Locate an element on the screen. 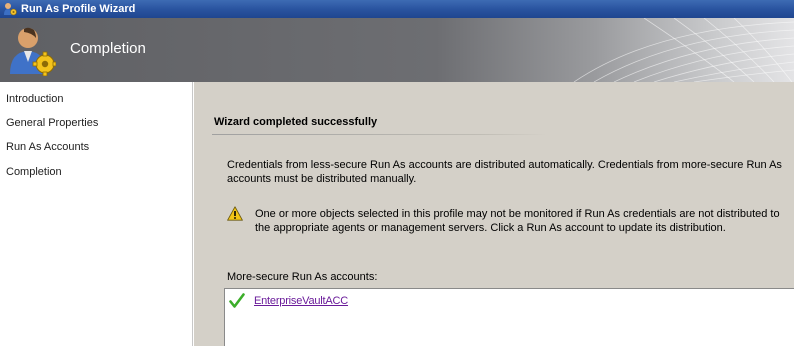 This screenshot has width=794, height=346. account-link: EnterpriseVaultACC is located at coordinates (301, 301).